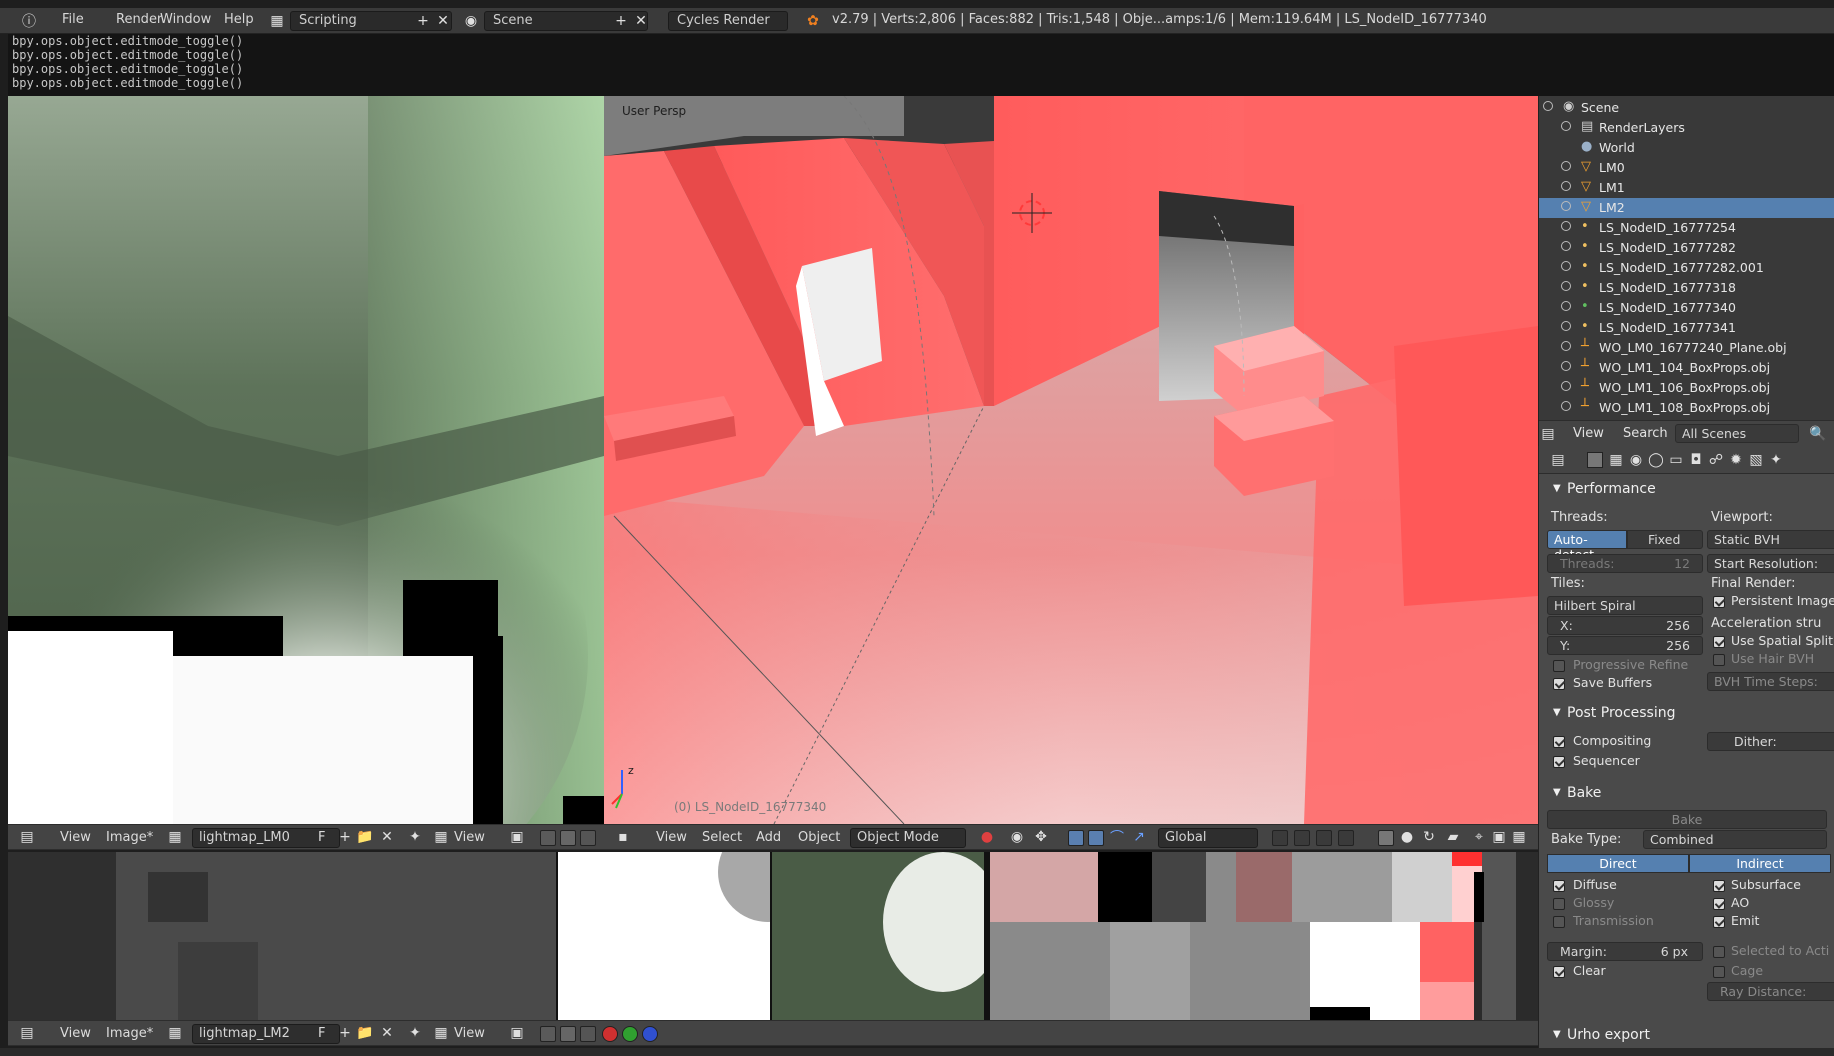 The height and width of the screenshot is (1056, 1834). Describe the element at coordinates (1686, 248) in the screenshot. I see `outliner-item: • LS_NodeID_16777282` at that location.